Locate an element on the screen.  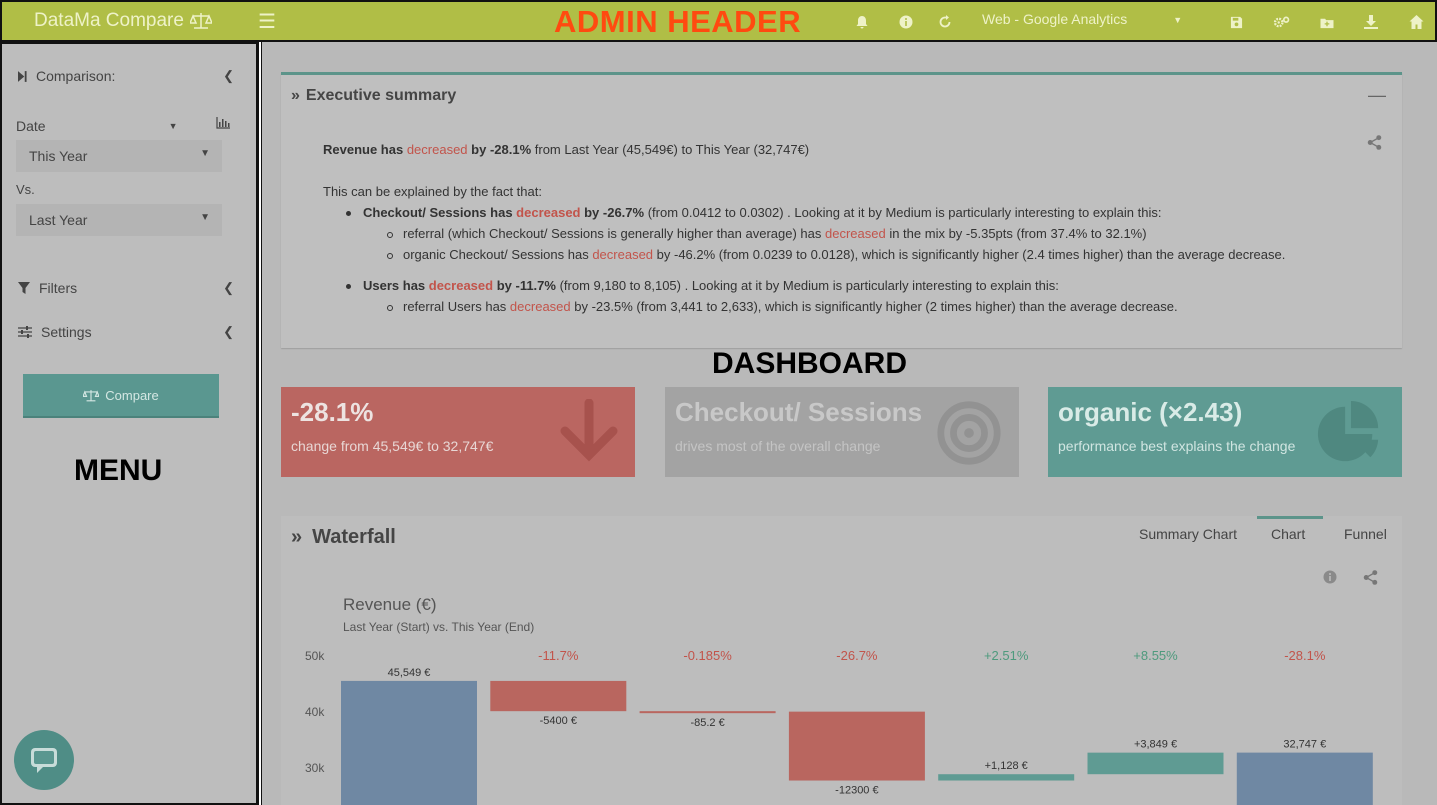
last-period-value: Last Year is located at coordinates (58, 220).